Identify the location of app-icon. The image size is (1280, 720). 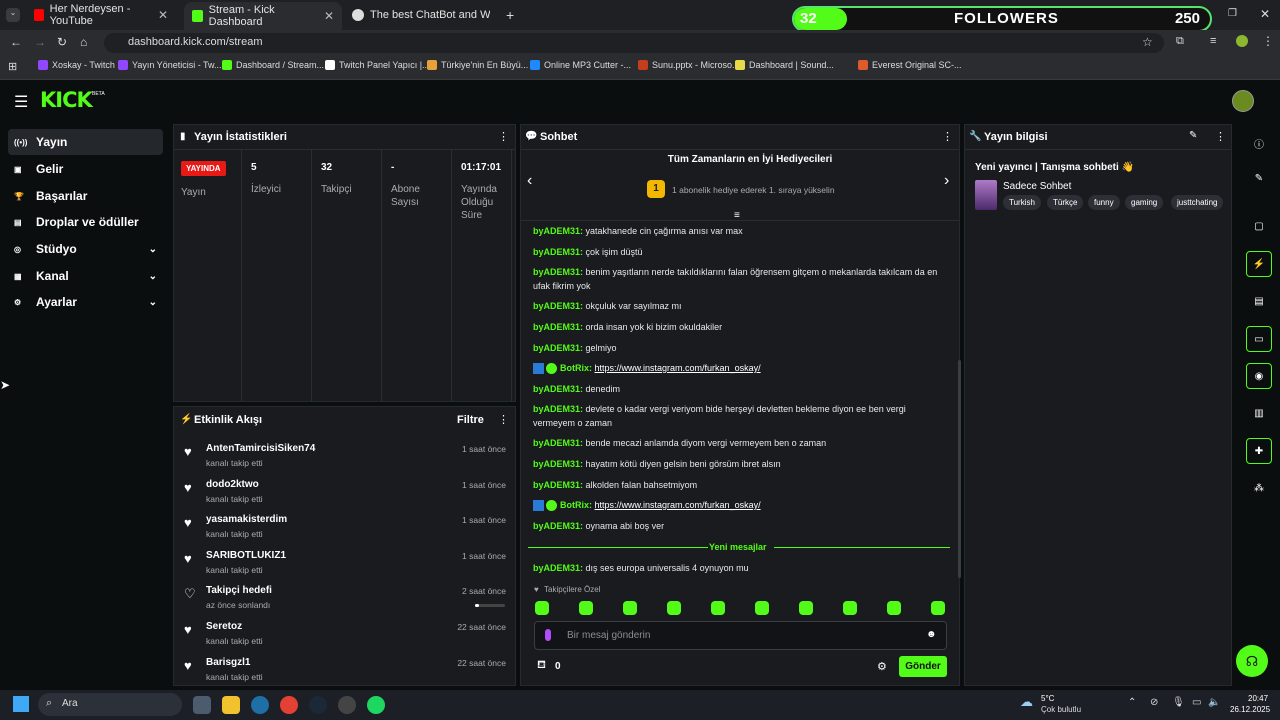
(260, 705).